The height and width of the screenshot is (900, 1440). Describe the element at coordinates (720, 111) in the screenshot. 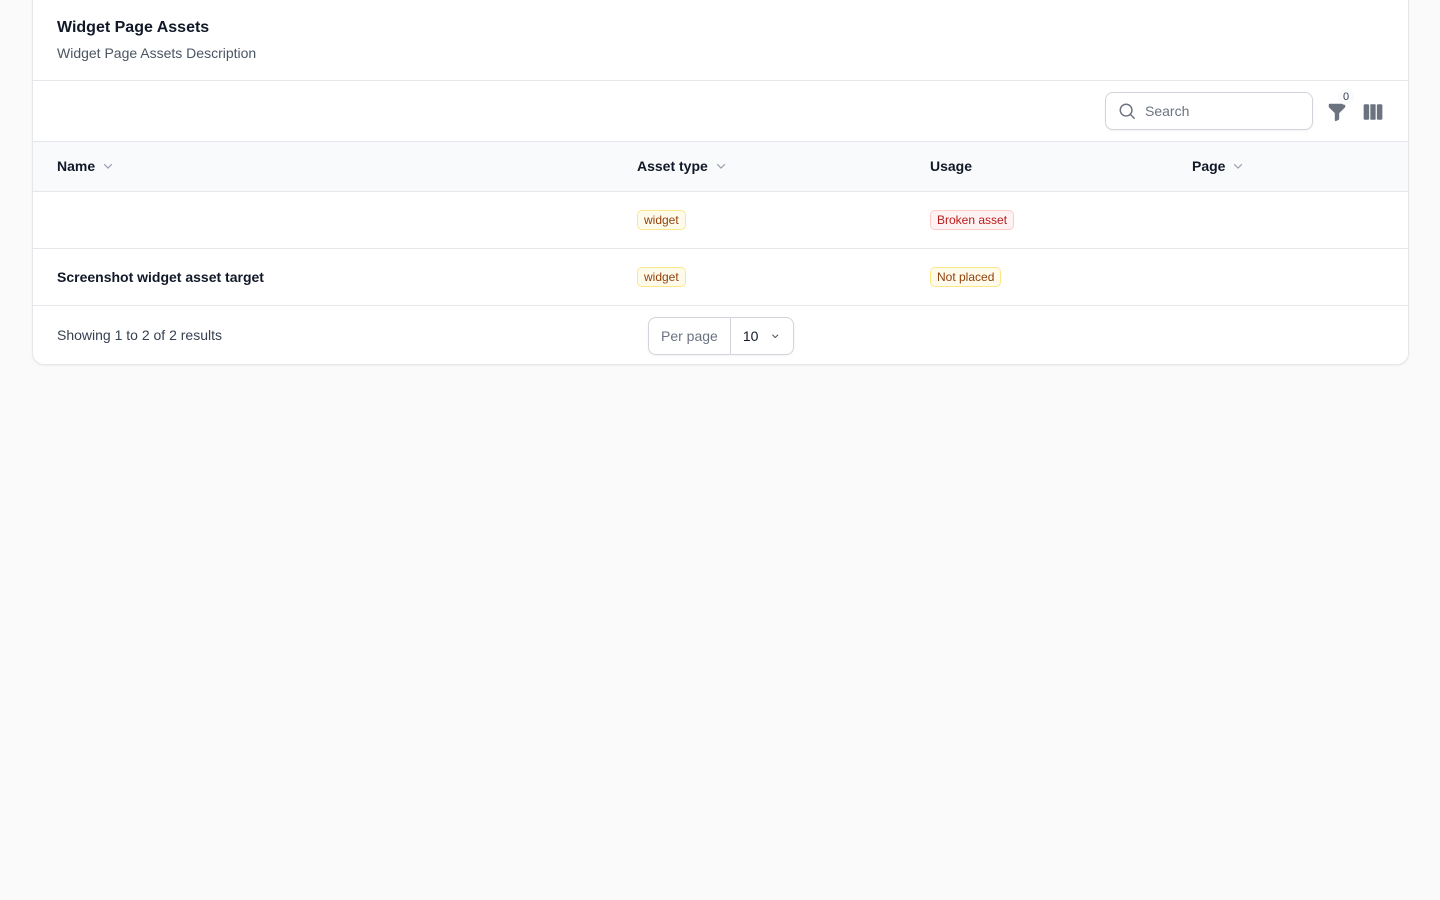

I see `table-toolbar: 0` at that location.